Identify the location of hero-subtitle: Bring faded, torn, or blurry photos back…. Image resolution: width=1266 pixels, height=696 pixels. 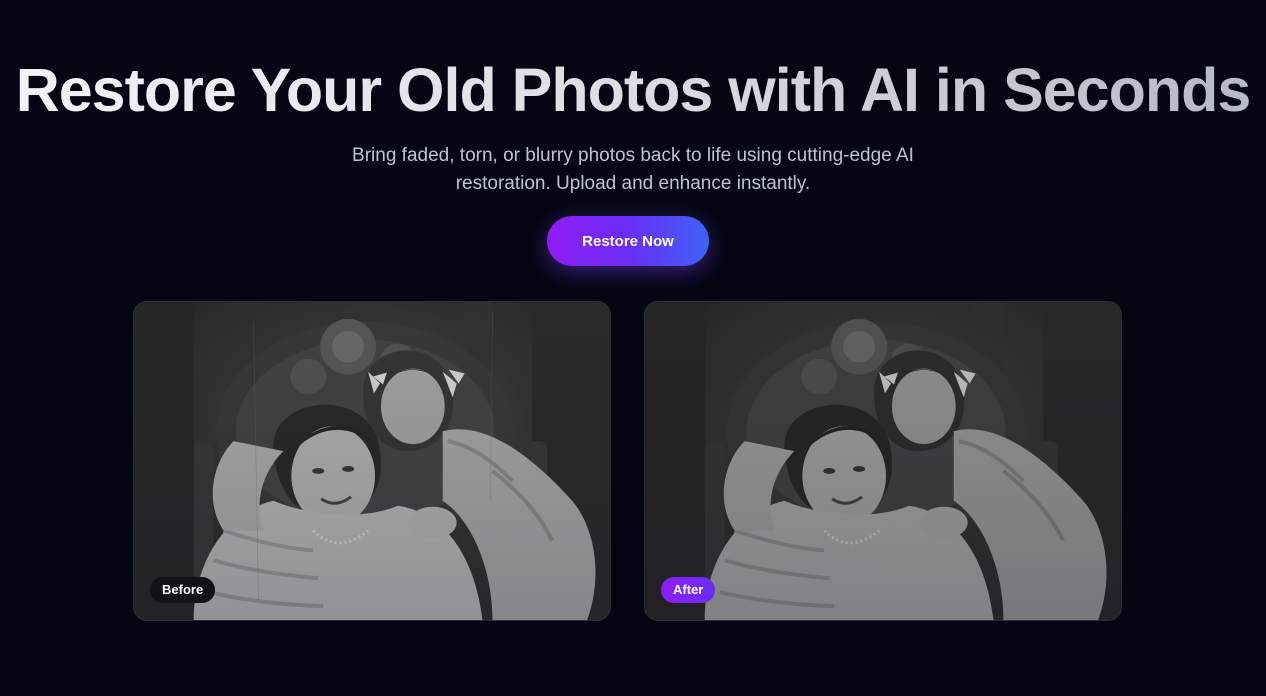
(633, 170).